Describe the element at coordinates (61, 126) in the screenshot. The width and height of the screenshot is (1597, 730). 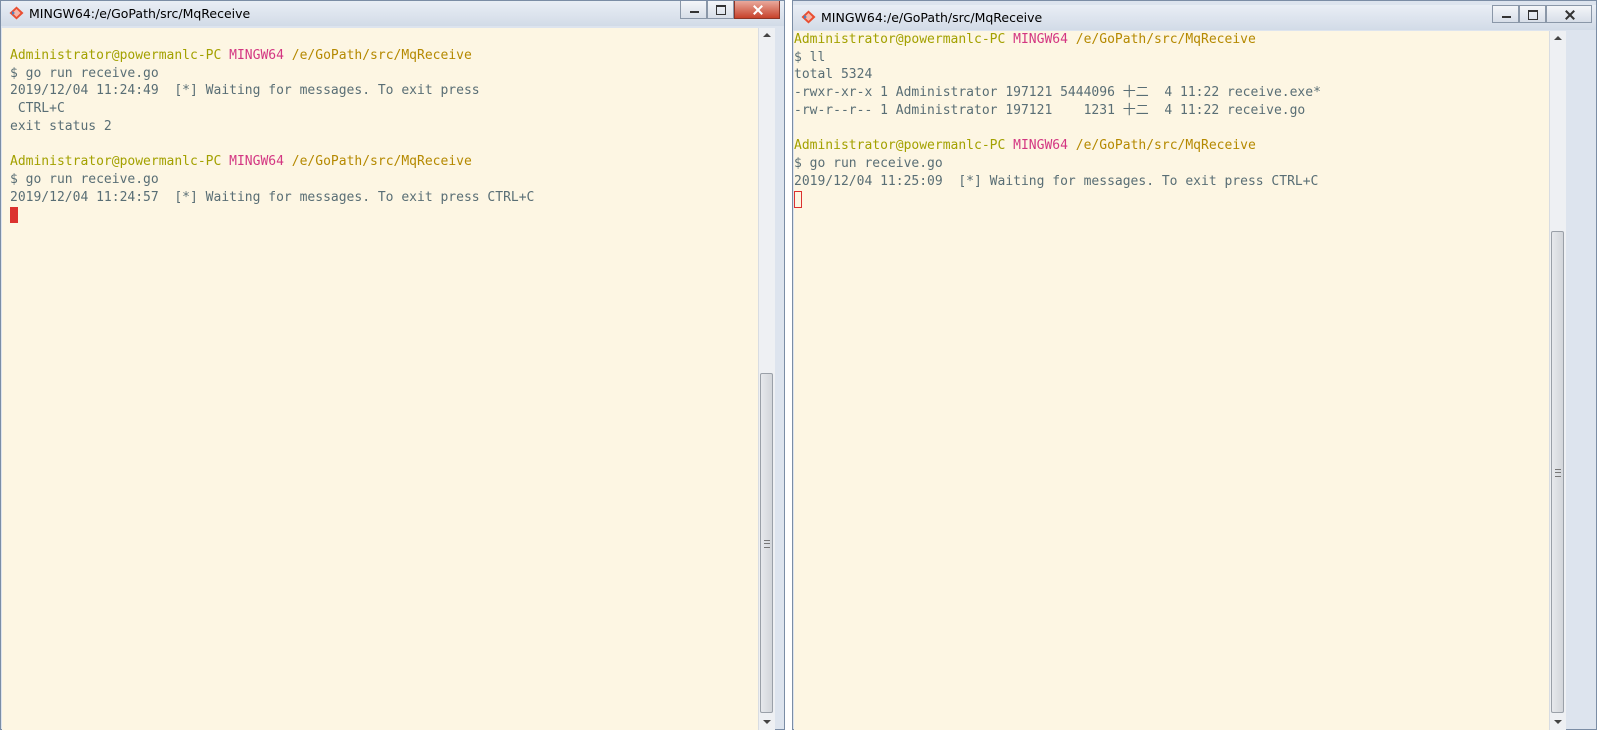
I see `output-line: exit status 2` at that location.